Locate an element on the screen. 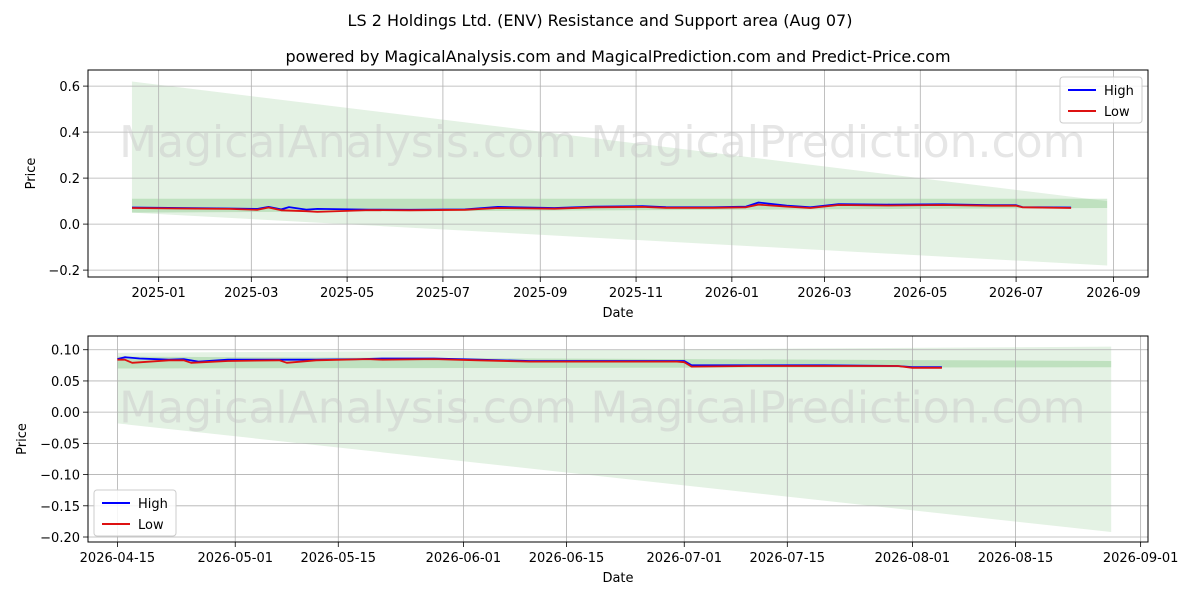 This screenshot has width=1200, height=600. y-tick-label: −0.20 is located at coordinates (60, 538).